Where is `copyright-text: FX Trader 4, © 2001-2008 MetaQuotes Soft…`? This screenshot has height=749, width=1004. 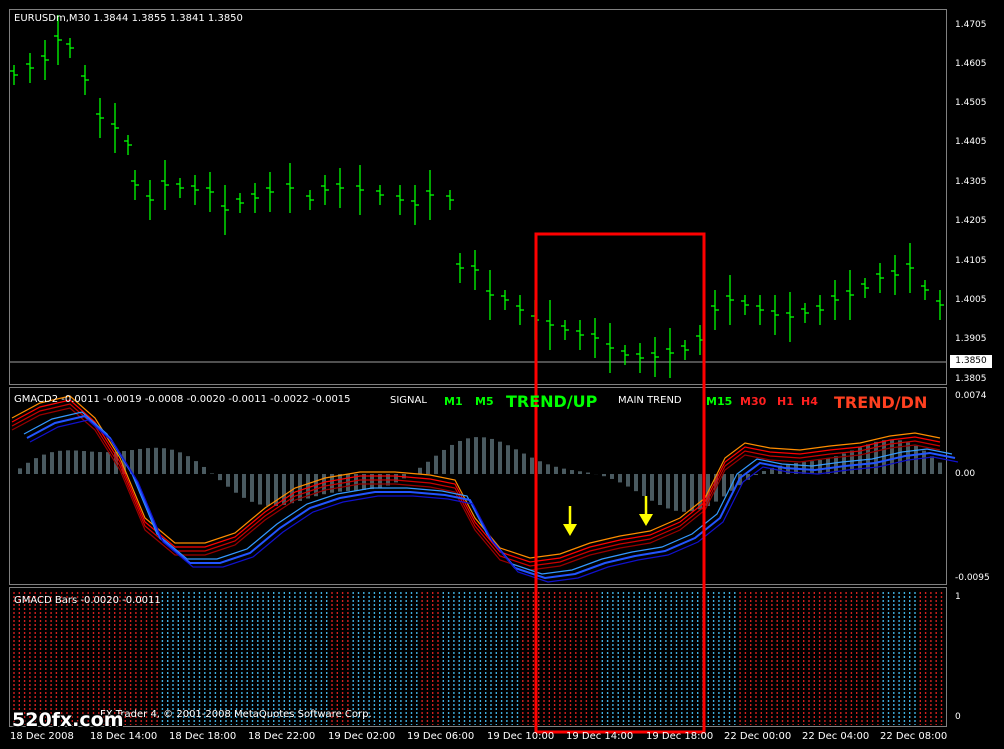 copyright-text: FX Trader 4, © 2001-2008 MetaQuotes Soft… is located at coordinates (236, 714).